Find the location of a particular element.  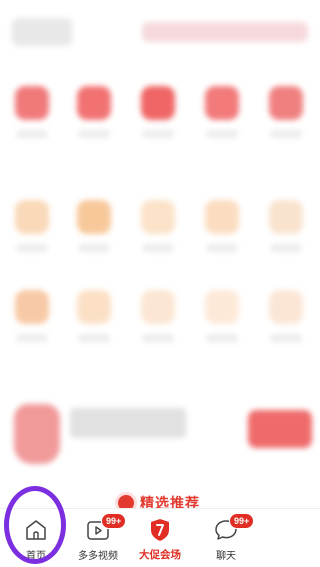

tab-video: 99+ 多多视频 is located at coordinates (98, 538).